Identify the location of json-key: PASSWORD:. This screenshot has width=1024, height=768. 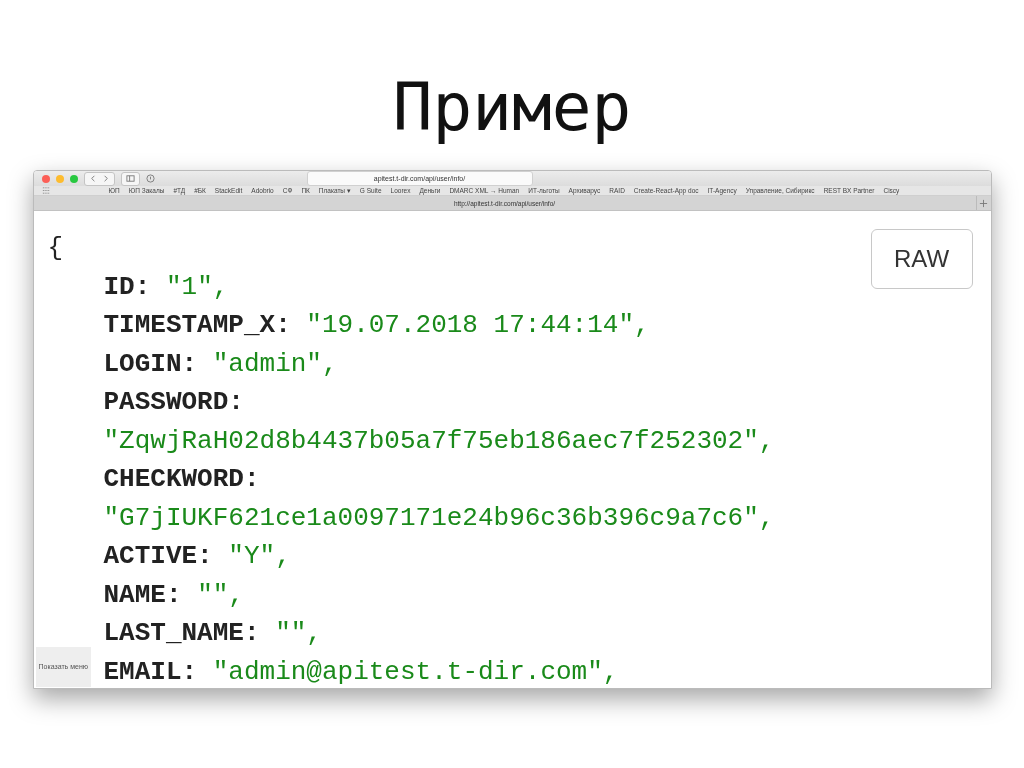
(173, 402).